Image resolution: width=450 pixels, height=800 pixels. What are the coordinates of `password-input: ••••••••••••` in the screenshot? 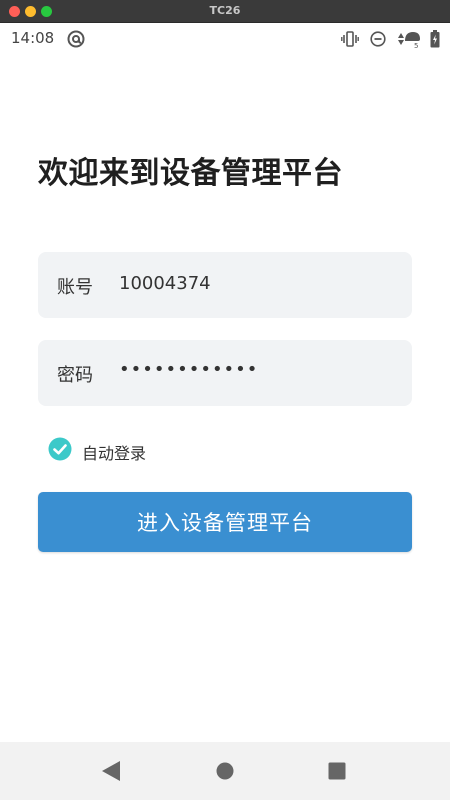 It's located at (188, 369).